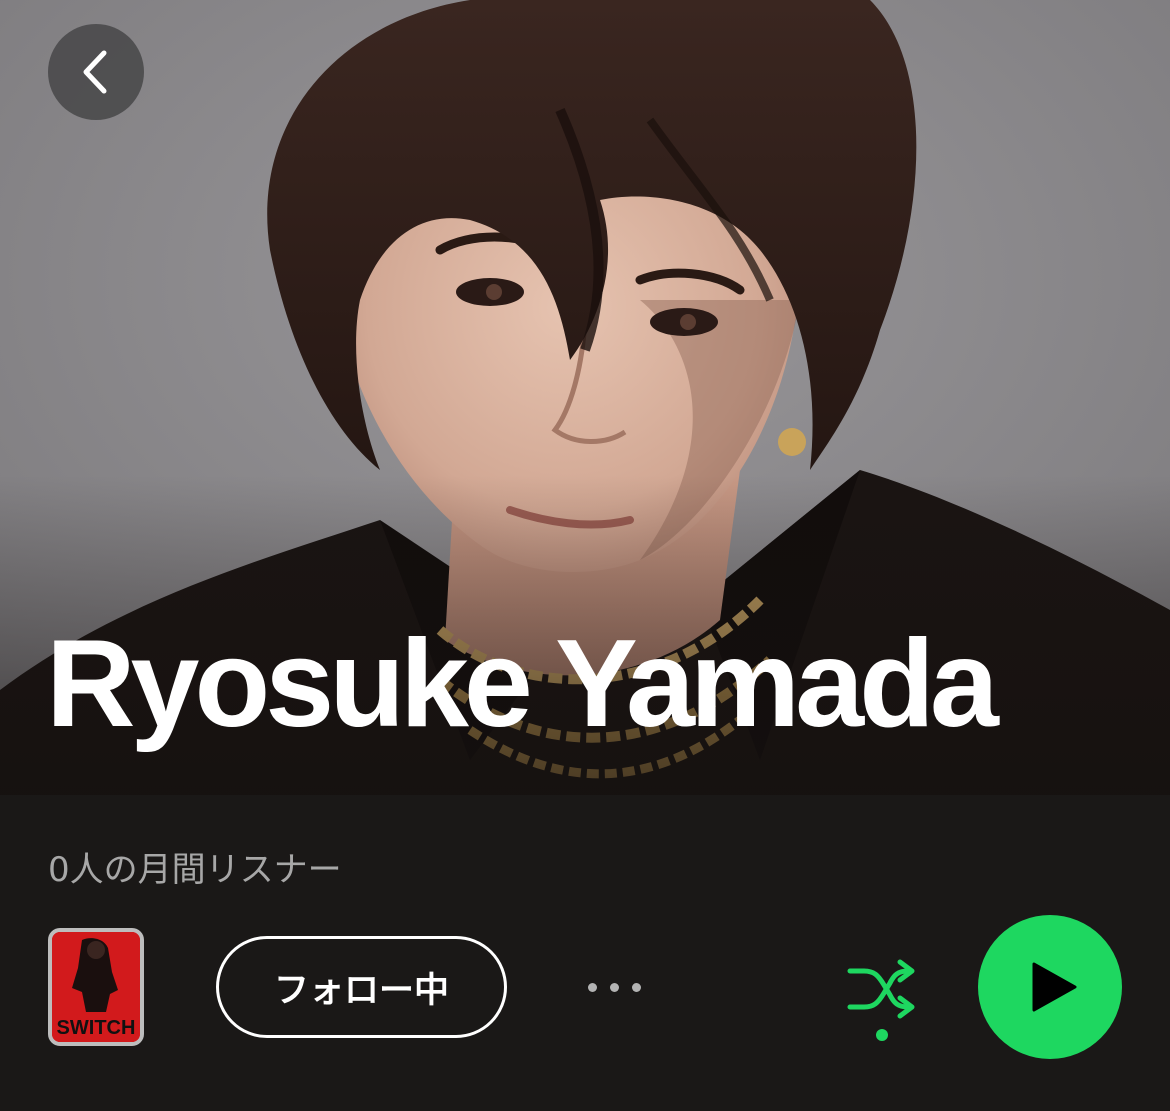  I want to click on more-options-button, so click(614, 987).